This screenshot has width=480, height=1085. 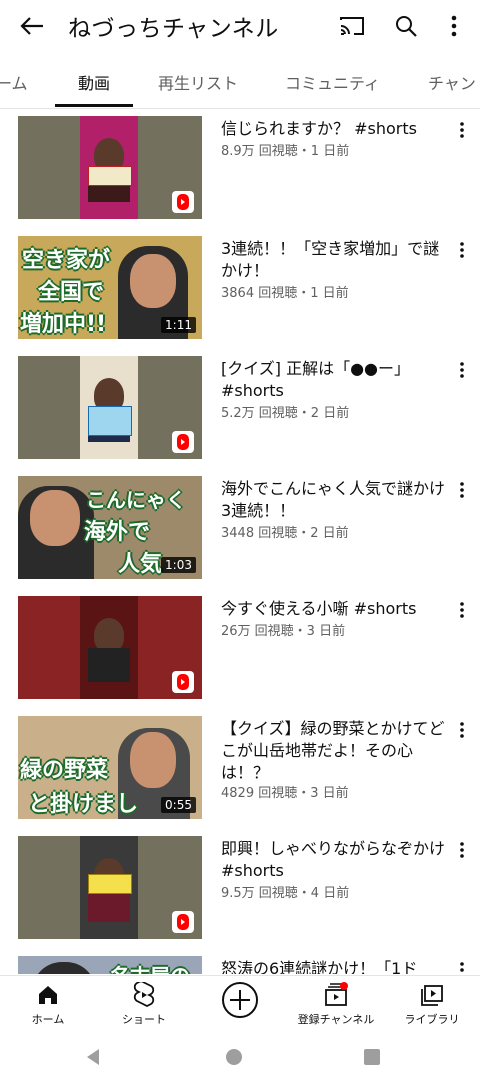 What do you see at coordinates (332, 82) in the screenshot?
I see `tab-community: コミュニティ` at bounding box center [332, 82].